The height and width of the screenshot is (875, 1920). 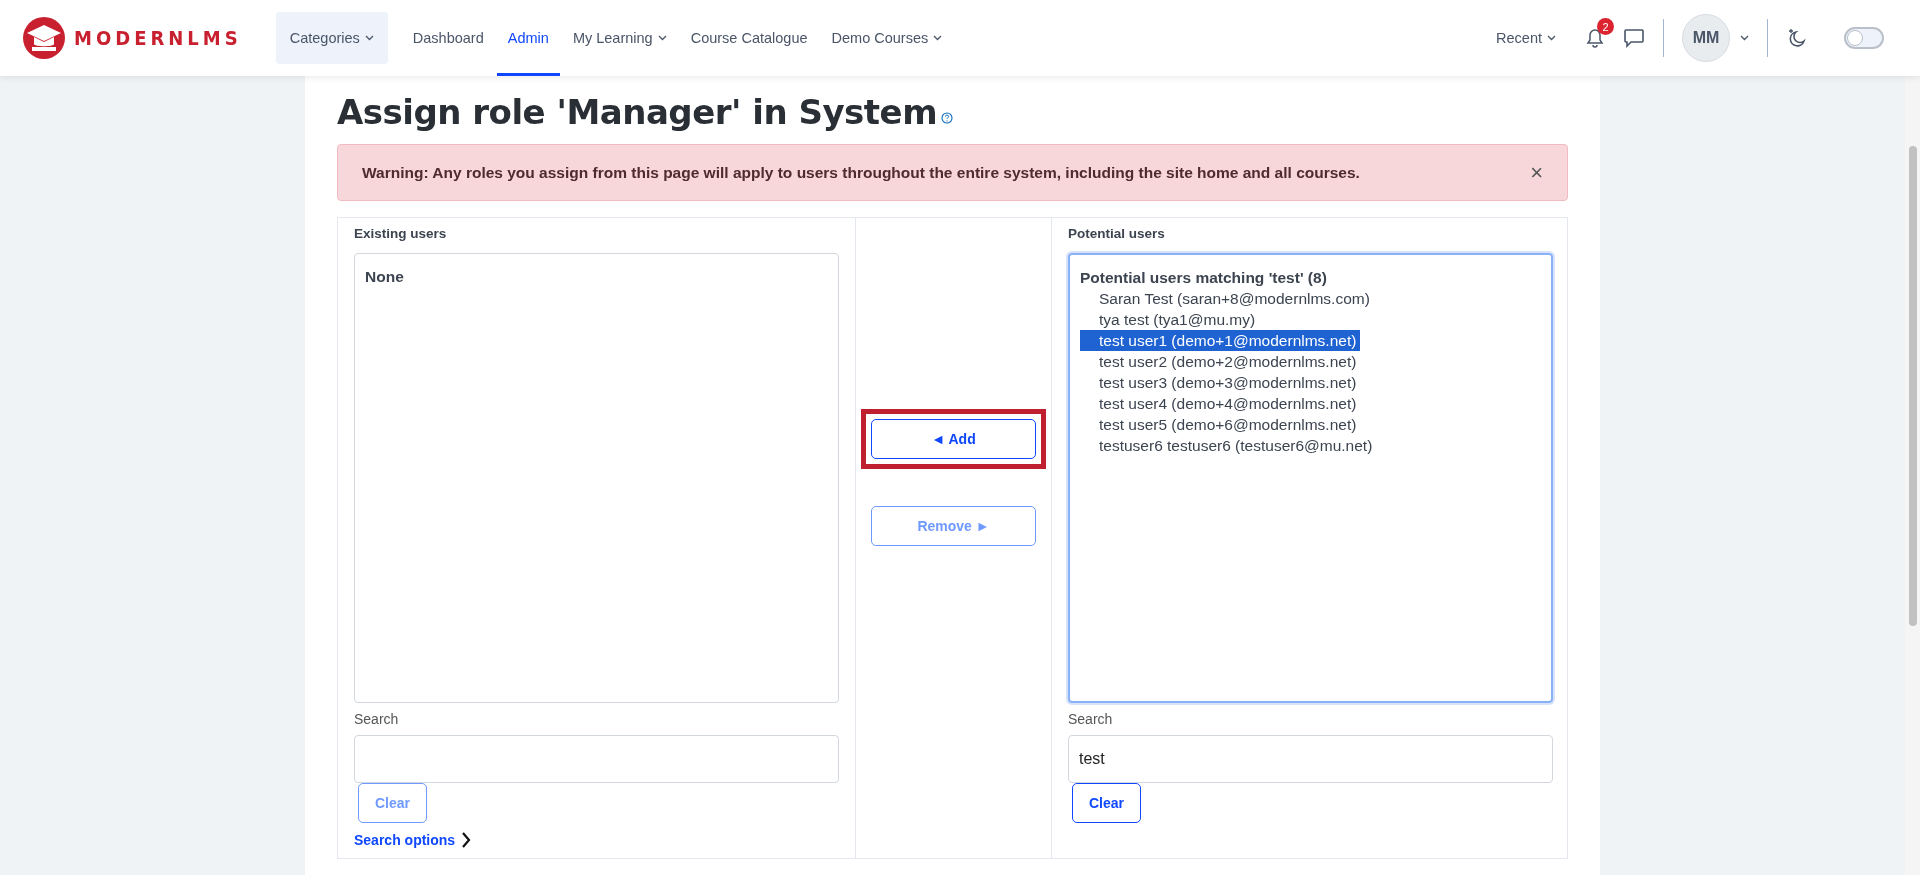 I want to click on search-field: test, so click(x=1310, y=759).